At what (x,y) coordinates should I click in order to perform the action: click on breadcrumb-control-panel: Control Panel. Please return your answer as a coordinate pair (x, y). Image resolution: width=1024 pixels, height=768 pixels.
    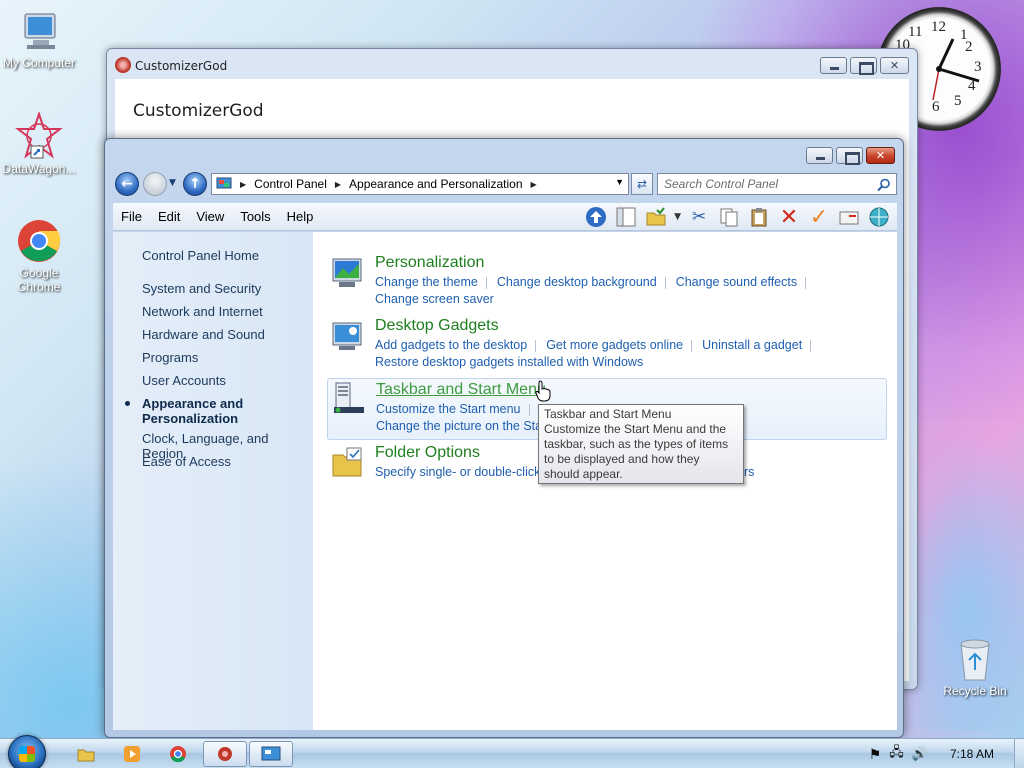
    Looking at the image, I should click on (290, 184).